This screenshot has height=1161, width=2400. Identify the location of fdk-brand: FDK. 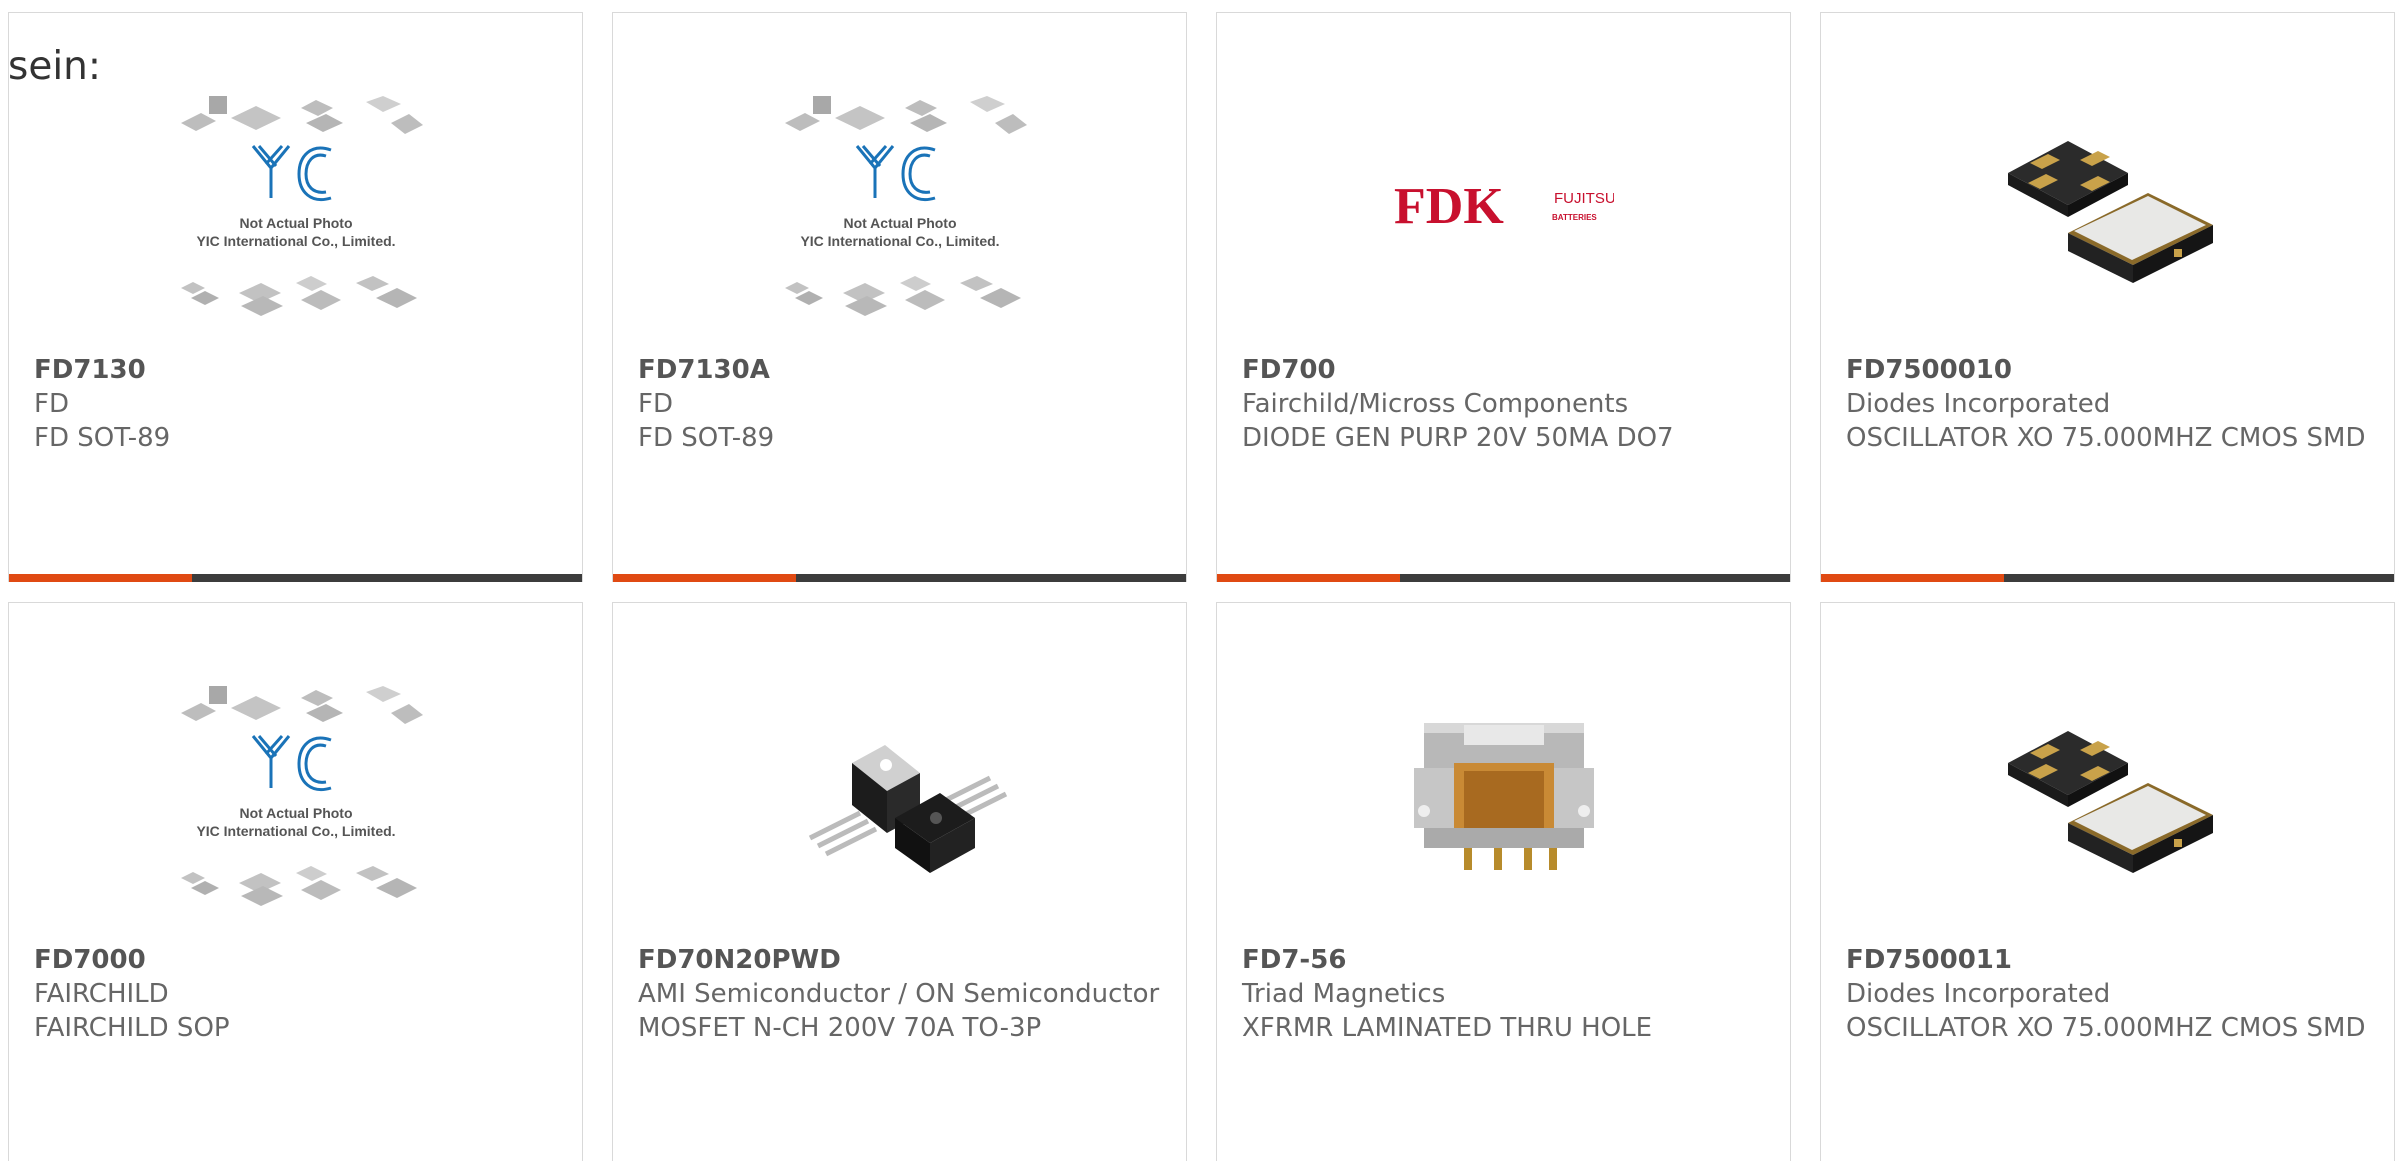
(1449, 206).